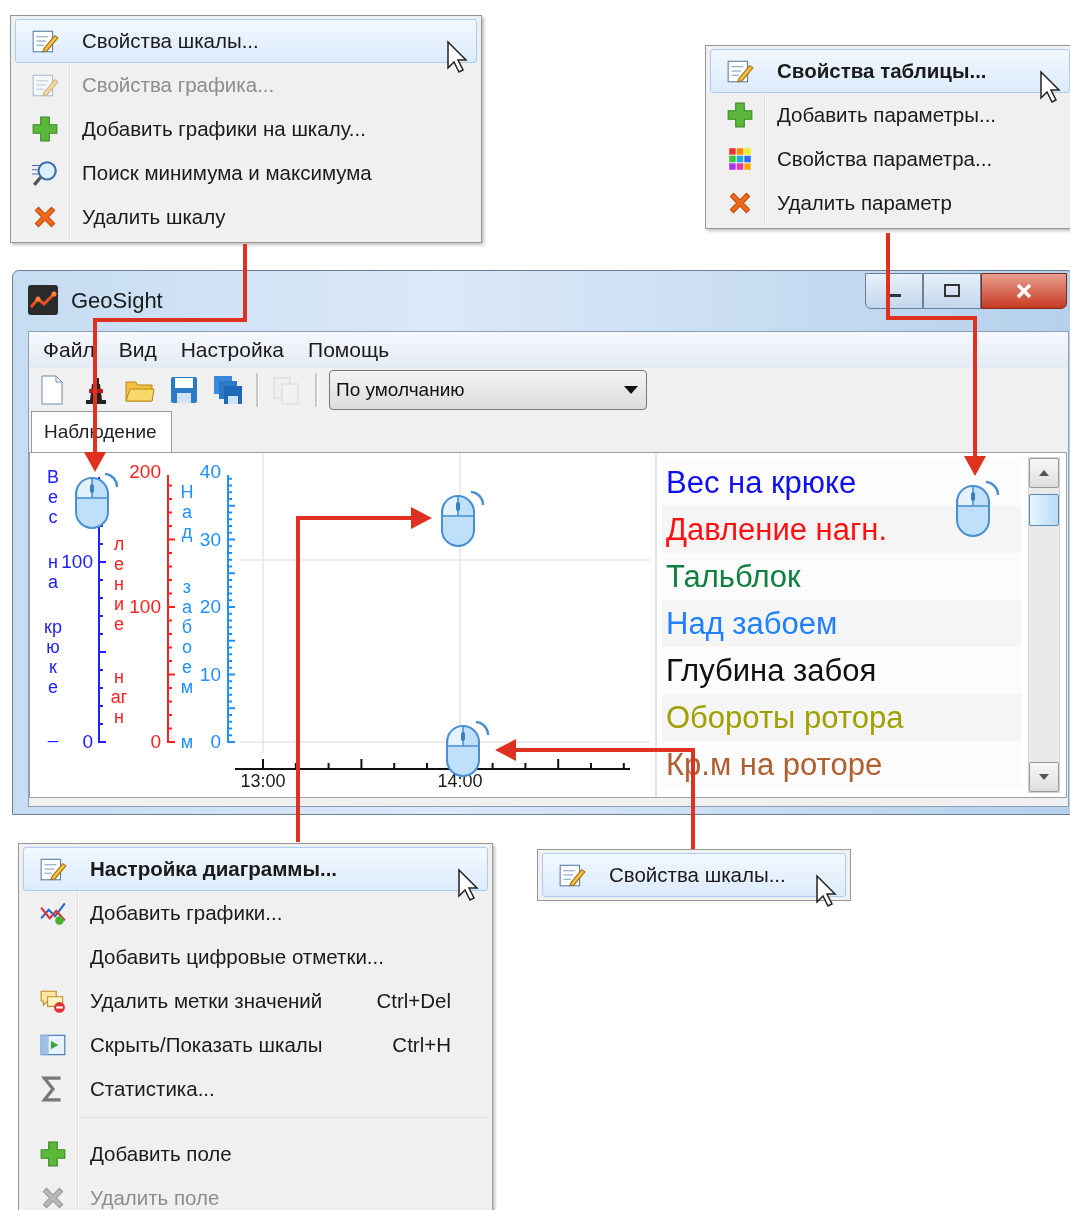 This screenshot has width=1070, height=1210. What do you see at coordinates (137, 350) in the screenshot?
I see `menu-bar-item: Вид` at bounding box center [137, 350].